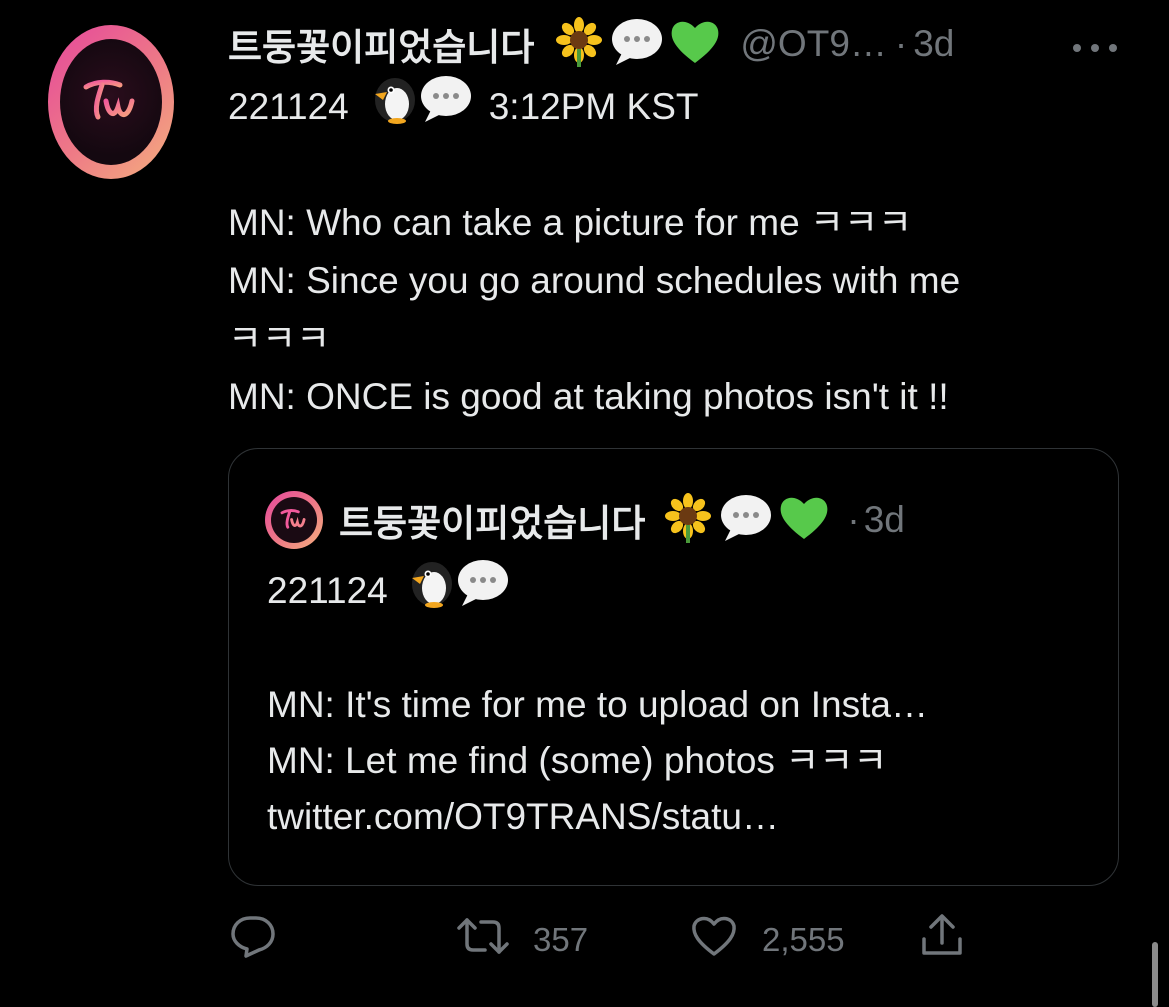 The image size is (1169, 1007). What do you see at coordinates (577, 760) in the screenshot?
I see `quoted-line: MN: Let me find (some) photos ㅋㅋㅋ` at bounding box center [577, 760].